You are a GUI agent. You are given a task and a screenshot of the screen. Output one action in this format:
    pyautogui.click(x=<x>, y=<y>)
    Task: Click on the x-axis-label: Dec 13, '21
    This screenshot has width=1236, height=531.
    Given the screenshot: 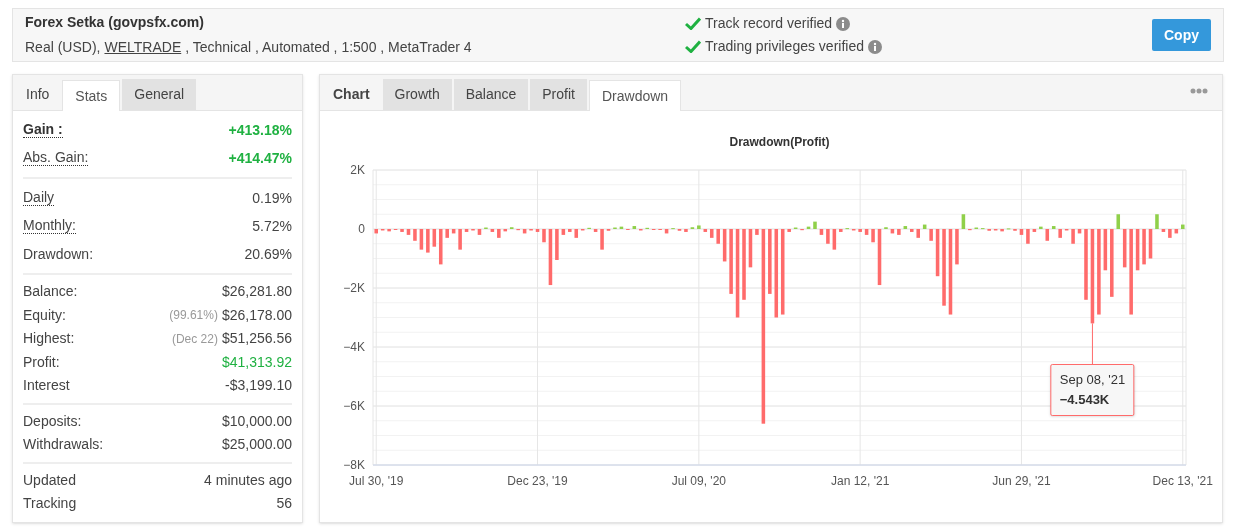 What is the action you would take?
    pyautogui.click(x=1182, y=481)
    